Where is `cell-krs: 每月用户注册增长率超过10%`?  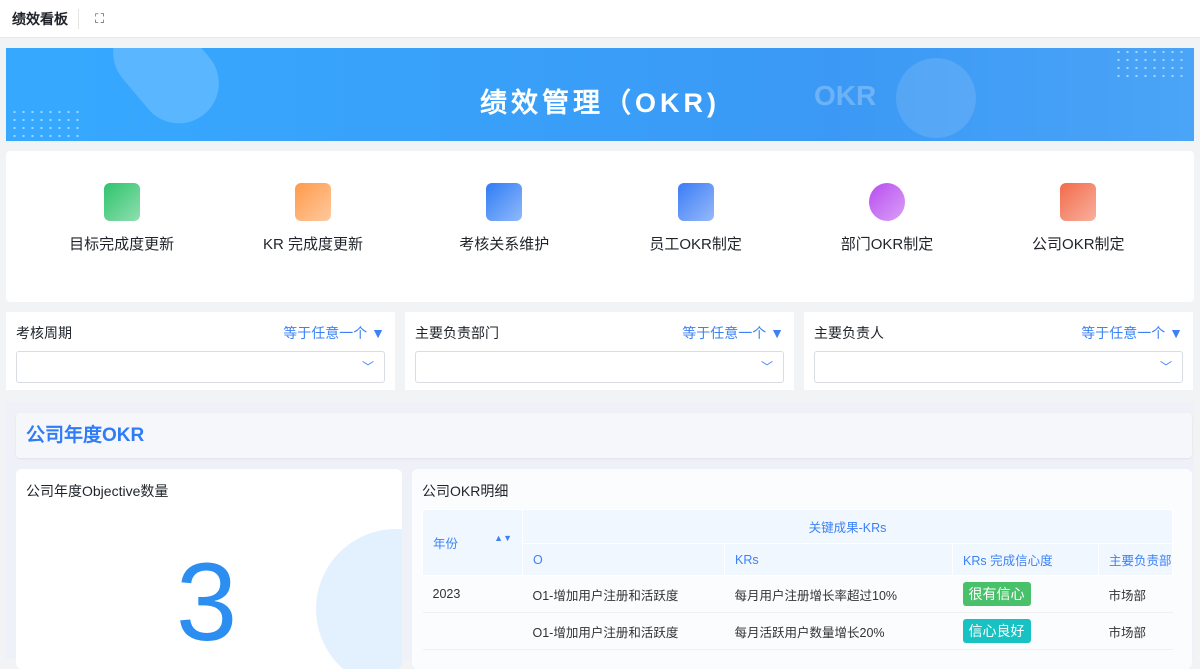
cell-krs: 每月用户注册增长率超过10% is located at coordinates (838, 594).